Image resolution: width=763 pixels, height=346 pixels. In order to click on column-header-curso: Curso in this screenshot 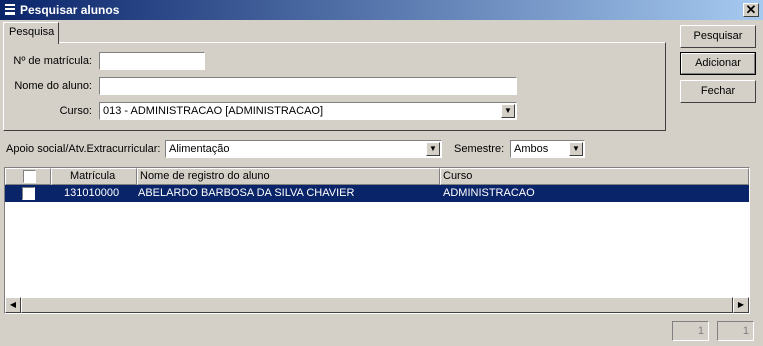, I will do `click(594, 176)`.